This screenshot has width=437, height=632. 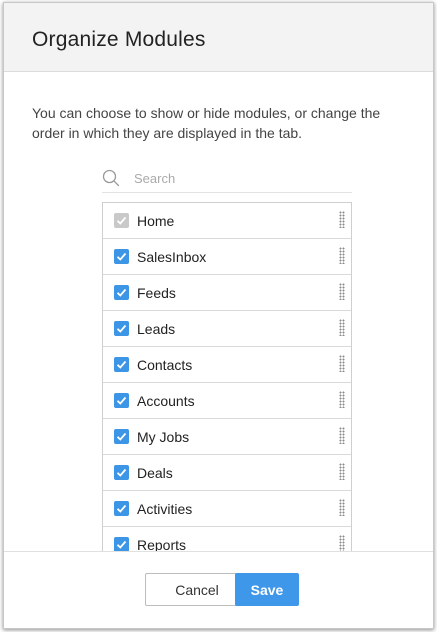 What do you see at coordinates (267, 589) in the screenshot?
I see `save-button: Save` at bounding box center [267, 589].